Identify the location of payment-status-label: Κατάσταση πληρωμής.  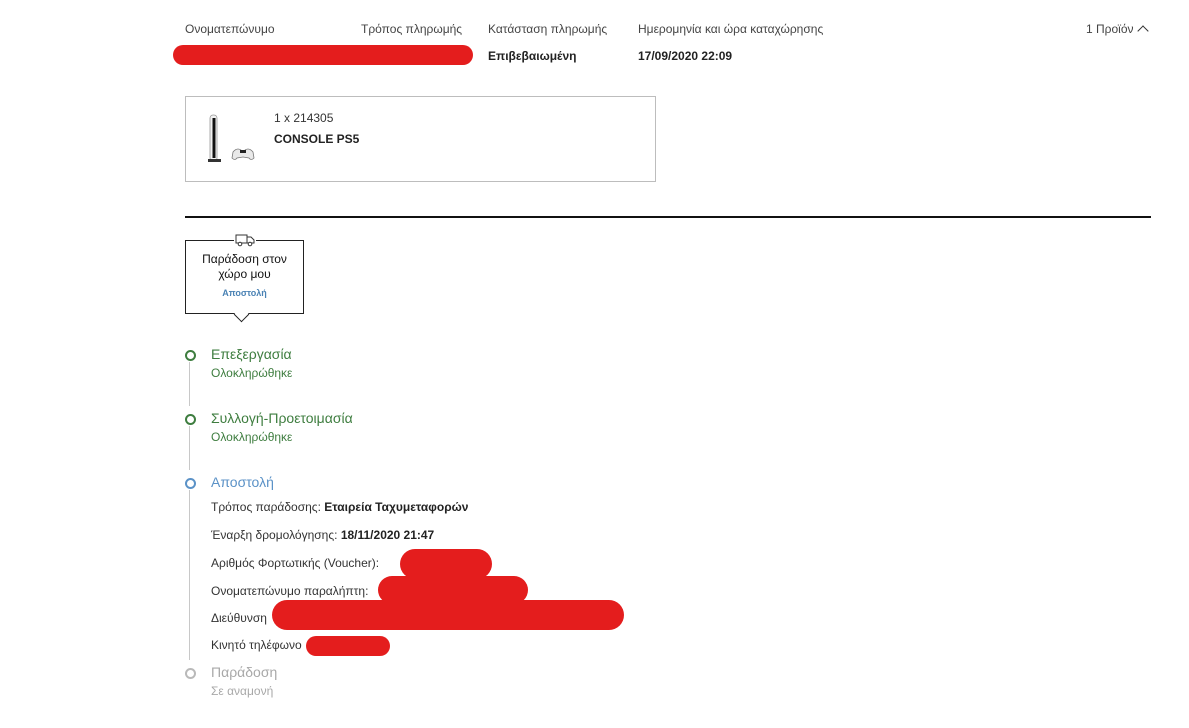
(548, 29).